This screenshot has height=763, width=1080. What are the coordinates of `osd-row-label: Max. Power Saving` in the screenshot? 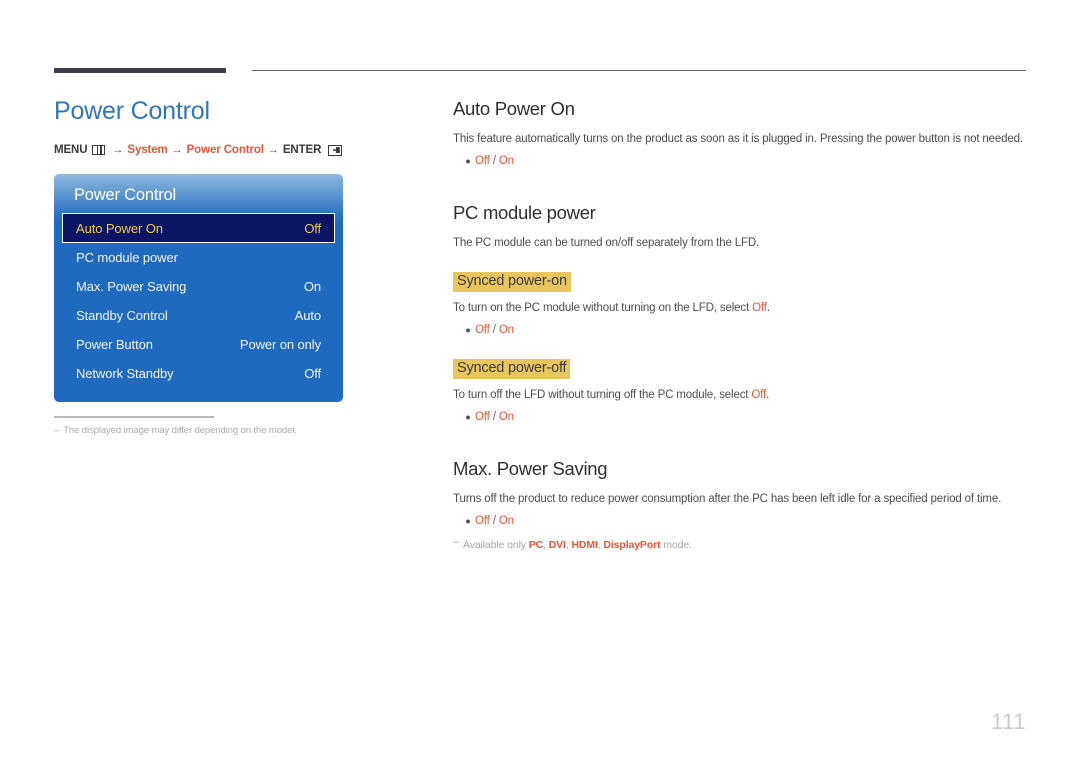 It's located at (131, 286).